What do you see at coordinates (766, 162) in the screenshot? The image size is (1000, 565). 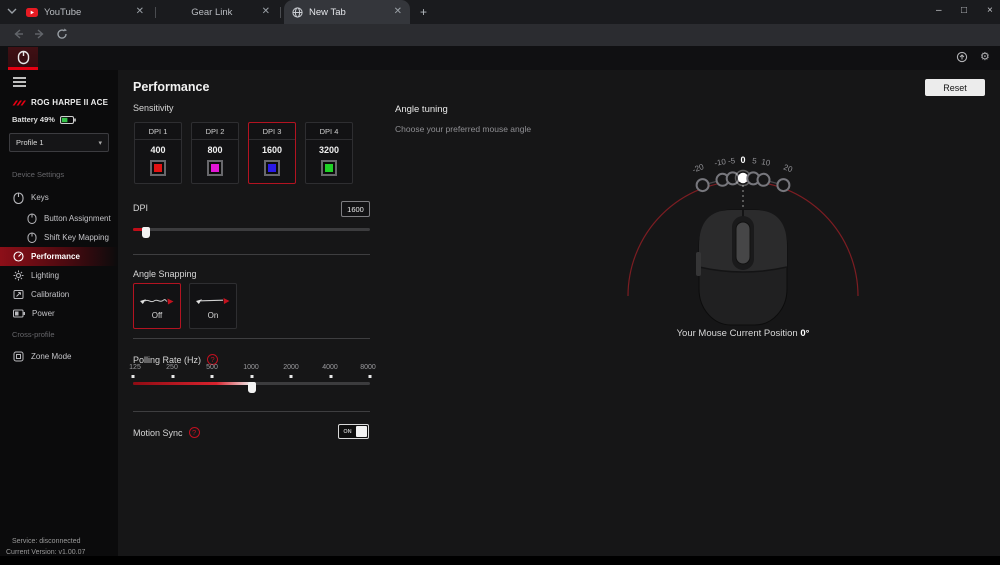 I see `angle-tick-label: 10` at bounding box center [766, 162].